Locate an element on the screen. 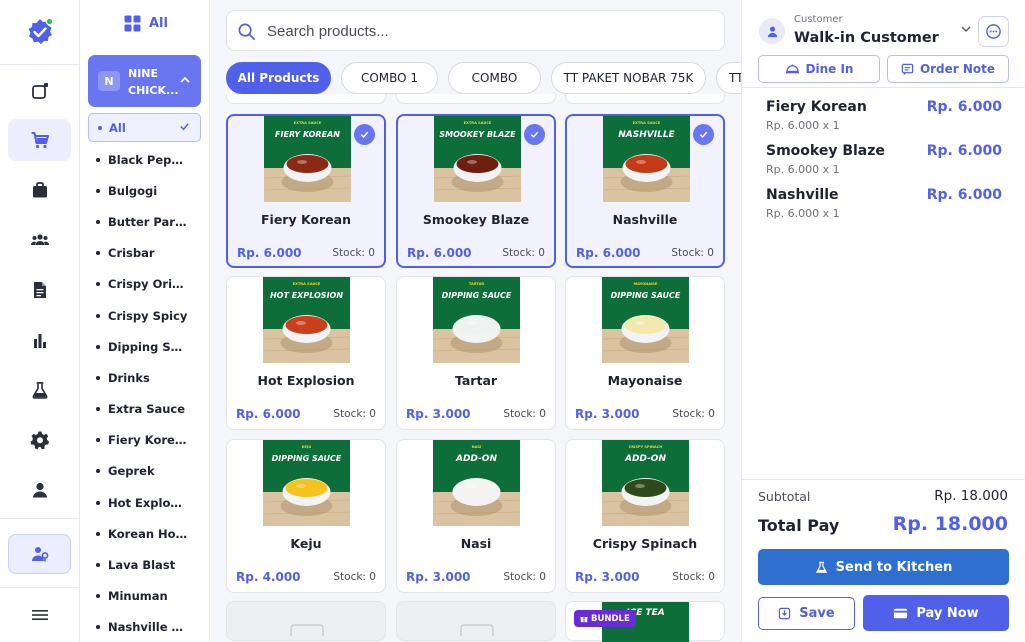  tab-all-products: All Products is located at coordinates (278, 78).